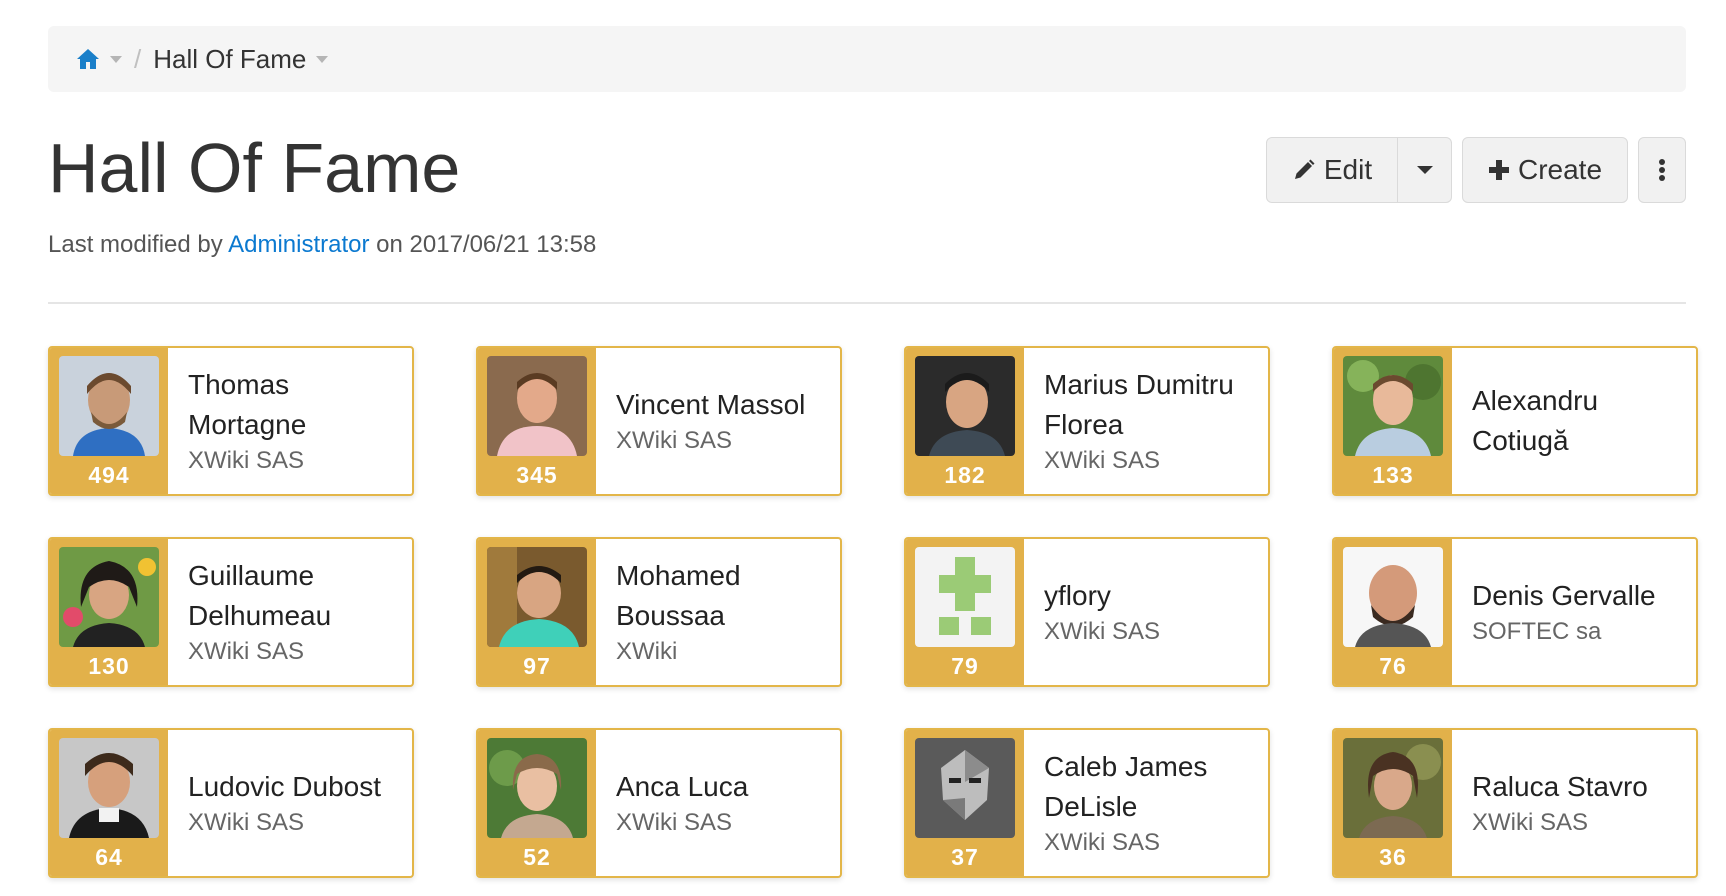  What do you see at coordinates (867, 59) in the screenshot?
I see `breadcrumb: / Hall Of Fame` at bounding box center [867, 59].